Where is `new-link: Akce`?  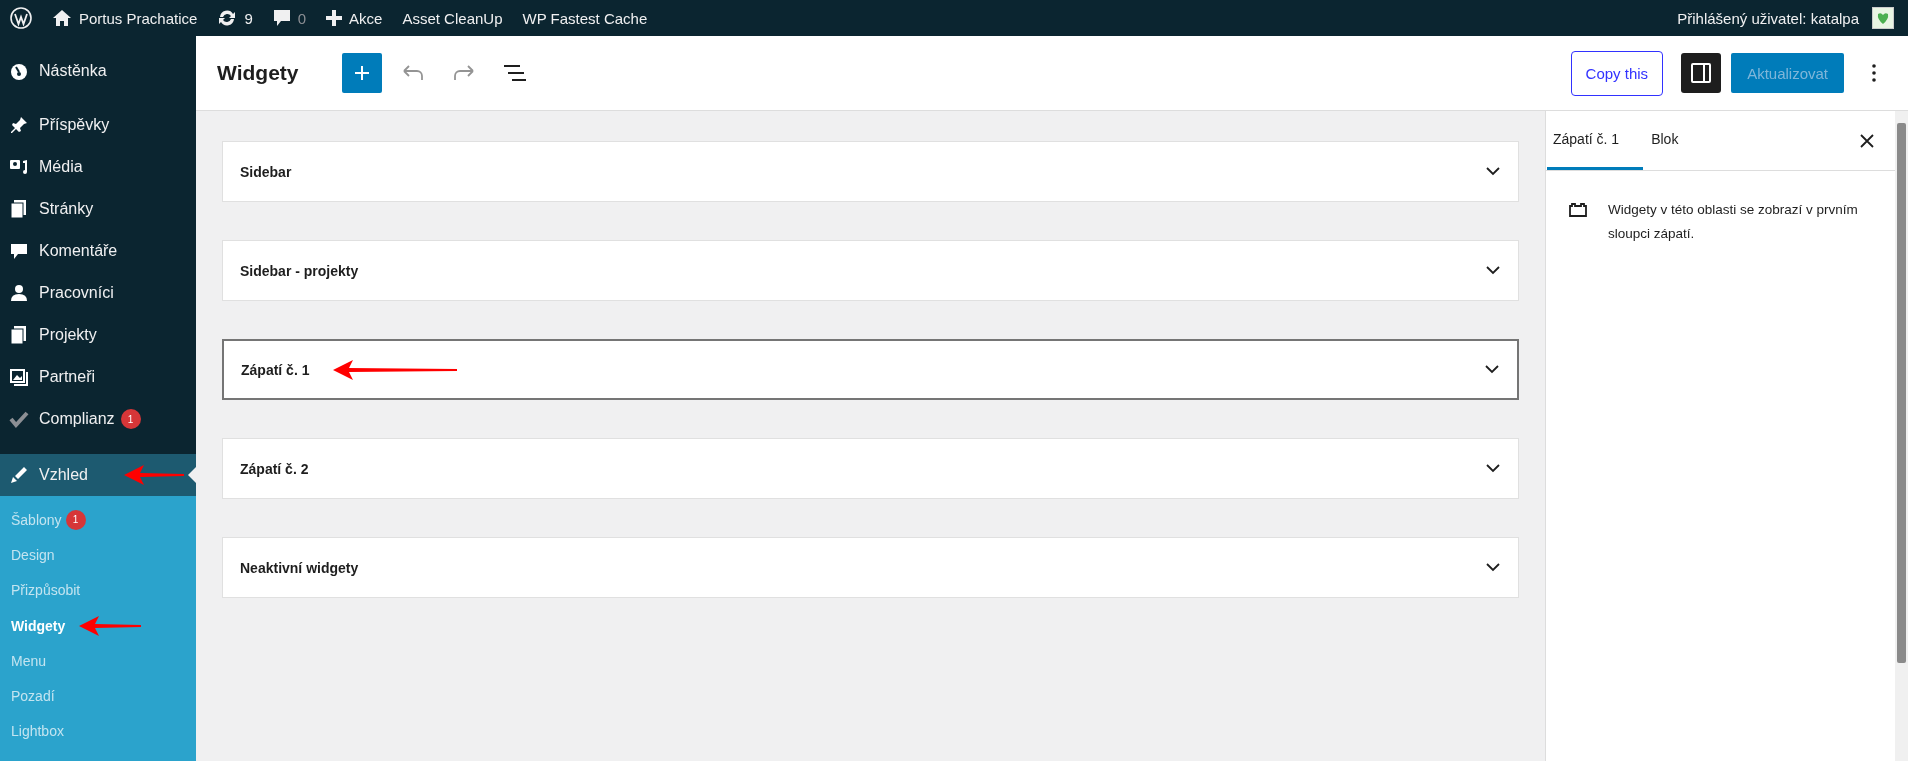
new-link: Akce is located at coordinates (366, 18).